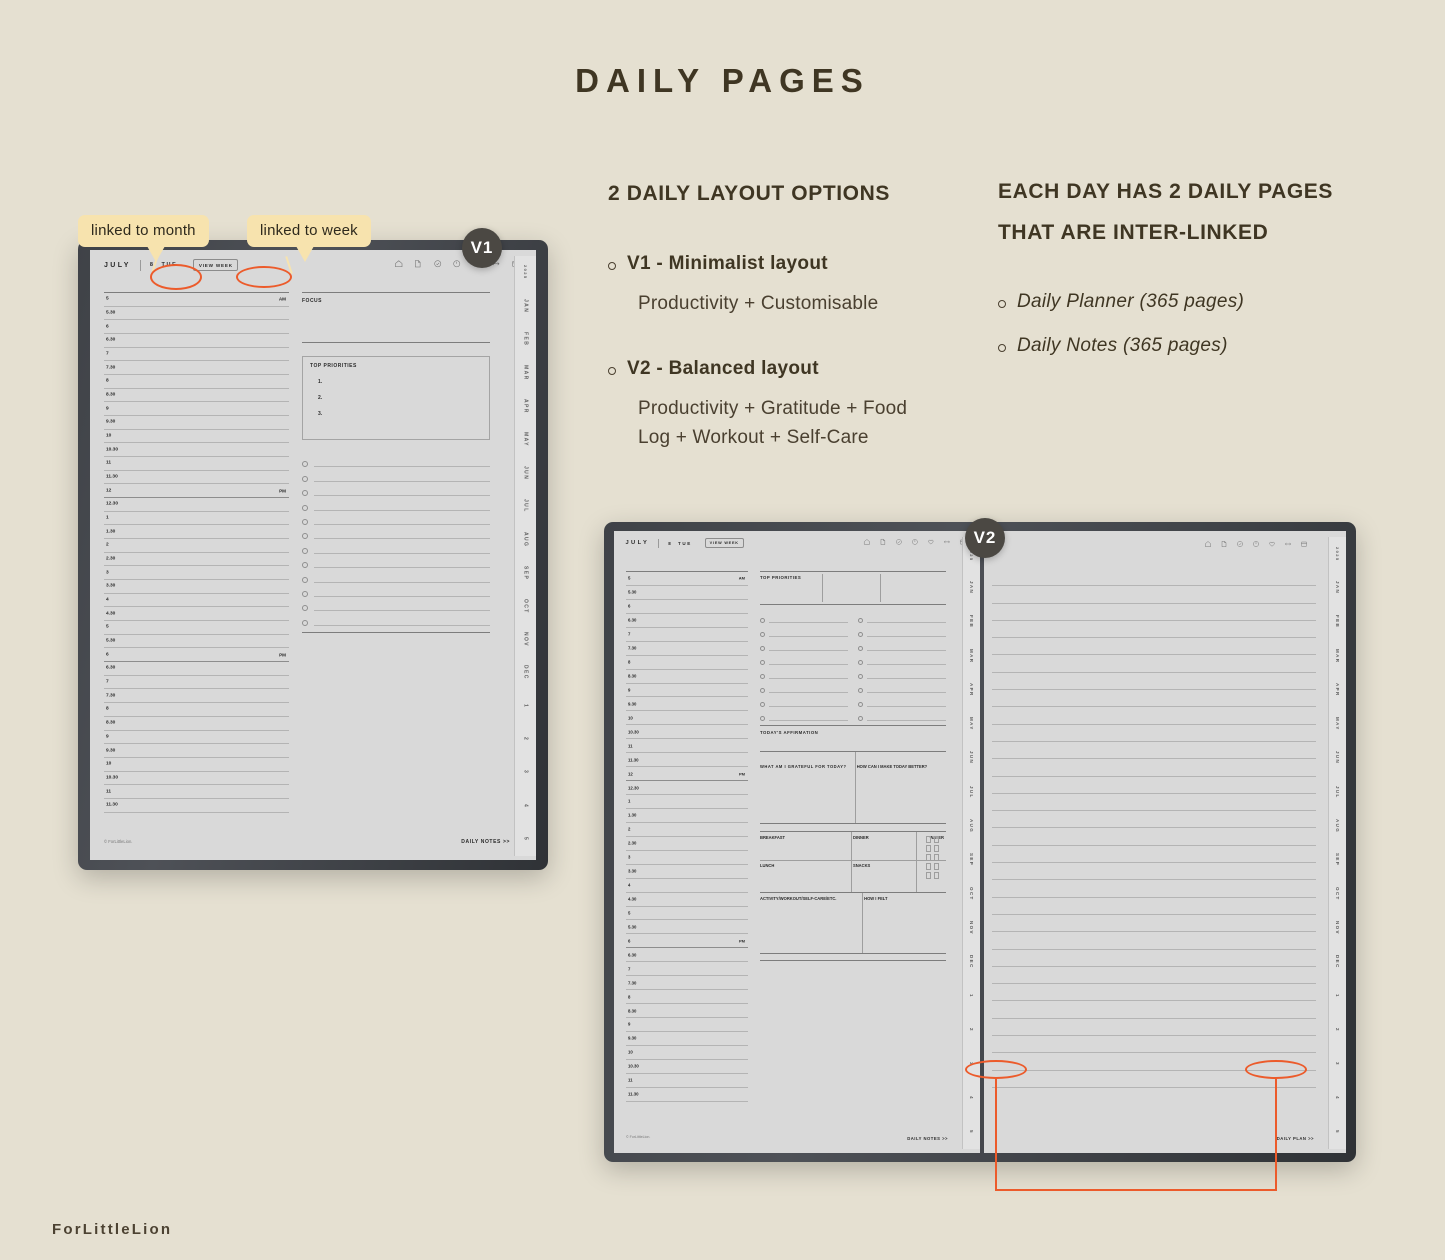  I want to click on top-priorities-box: TOP PRIORITIES 1. 2. 3., so click(396, 398).